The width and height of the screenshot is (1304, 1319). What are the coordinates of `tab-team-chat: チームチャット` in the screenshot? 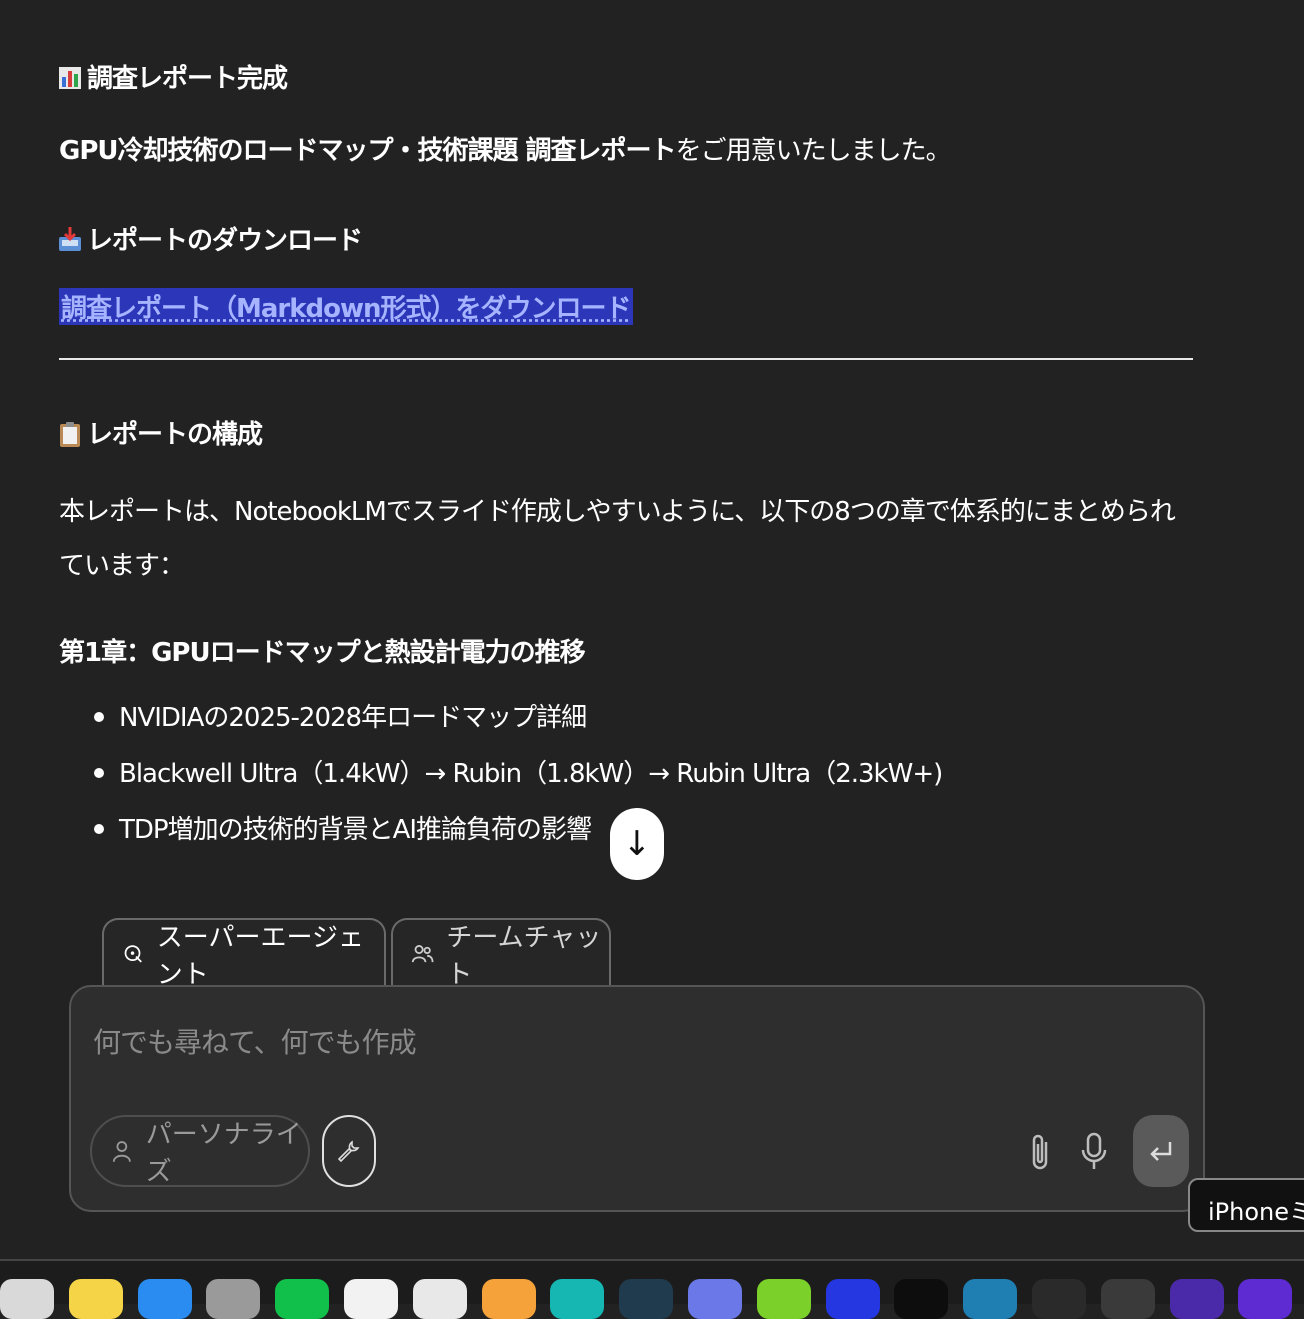 It's located at (501, 954).